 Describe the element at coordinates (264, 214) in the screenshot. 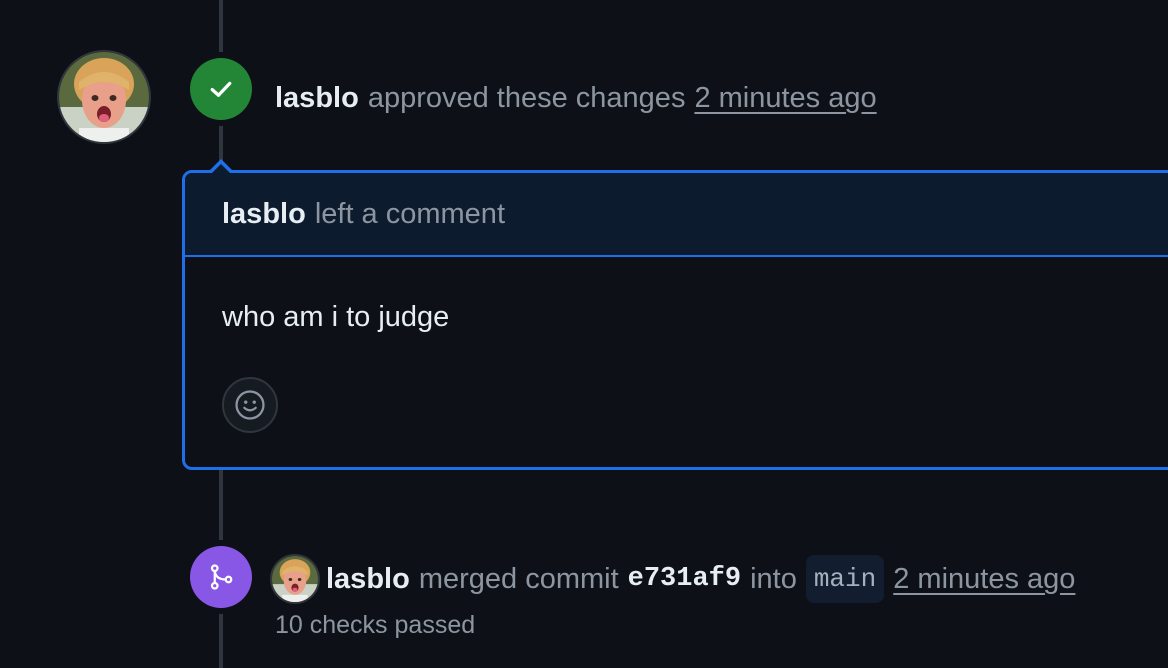

I see `comment-author-link: lasblo` at that location.